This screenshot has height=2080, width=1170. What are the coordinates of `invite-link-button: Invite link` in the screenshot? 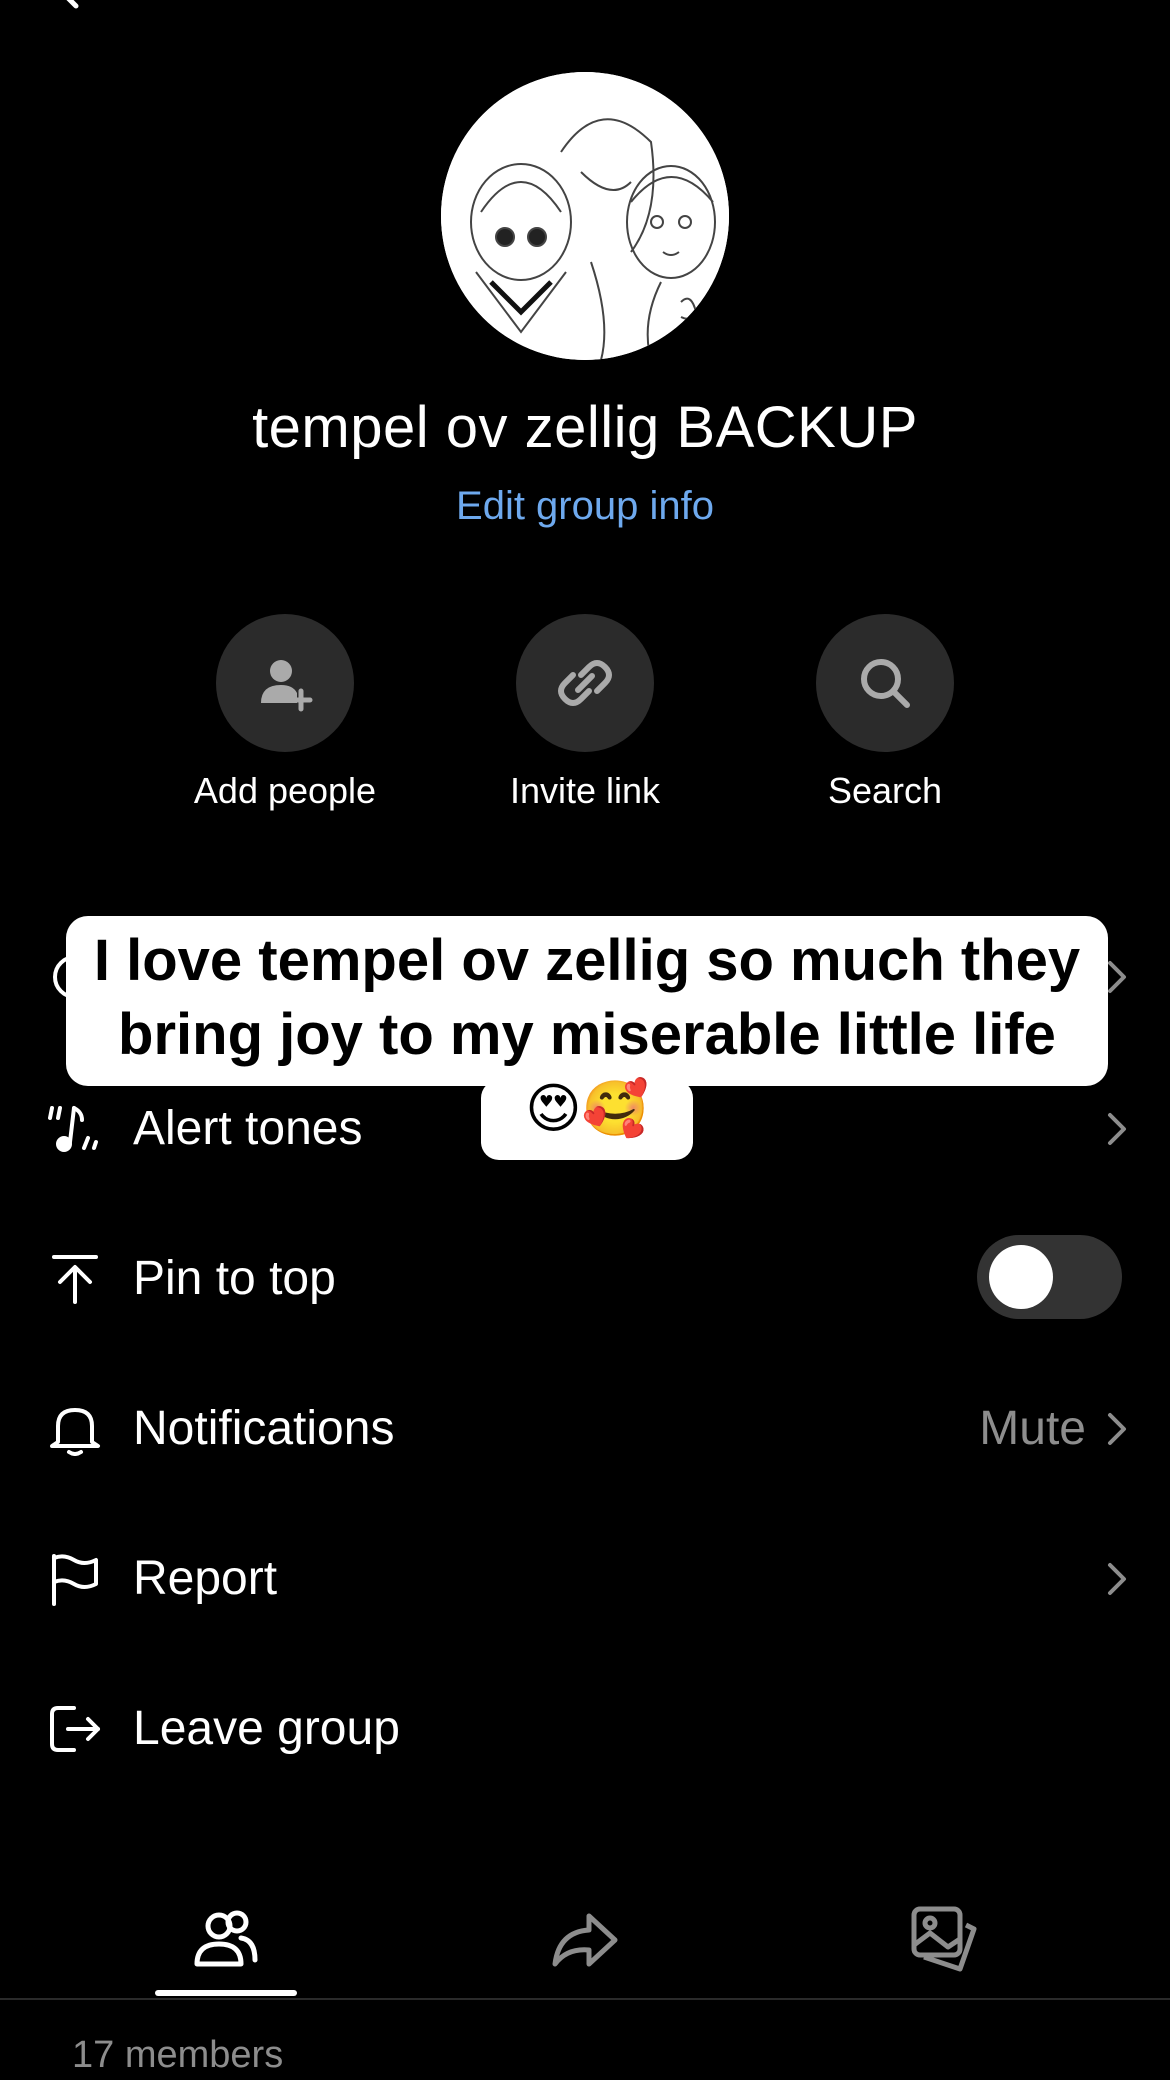 It's located at (585, 713).